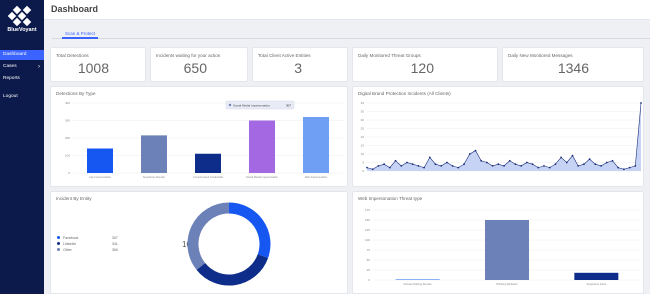 Image resolution: width=650 pixels, height=294 pixels. What do you see at coordinates (298, 68) in the screenshot?
I see `stat-value: 3` at bounding box center [298, 68].